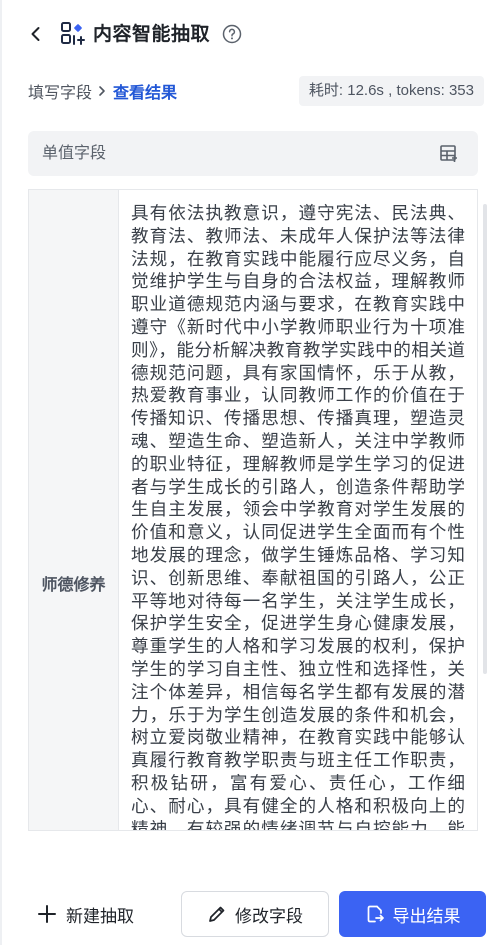  What do you see at coordinates (232, 34) in the screenshot?
I see `question-circle-icon` at bounding box center [232, 34].